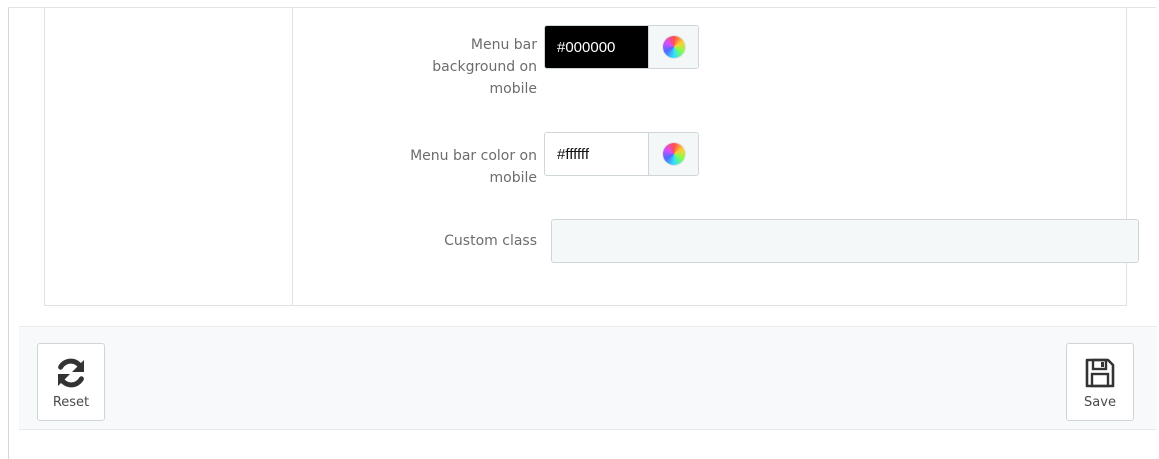 The width and height of the screenshot is (1159, 459). What do you see at coordinates (1100, 402) in the screenshot?
I see `save-label: Save` at bounding box center [1100, 402].